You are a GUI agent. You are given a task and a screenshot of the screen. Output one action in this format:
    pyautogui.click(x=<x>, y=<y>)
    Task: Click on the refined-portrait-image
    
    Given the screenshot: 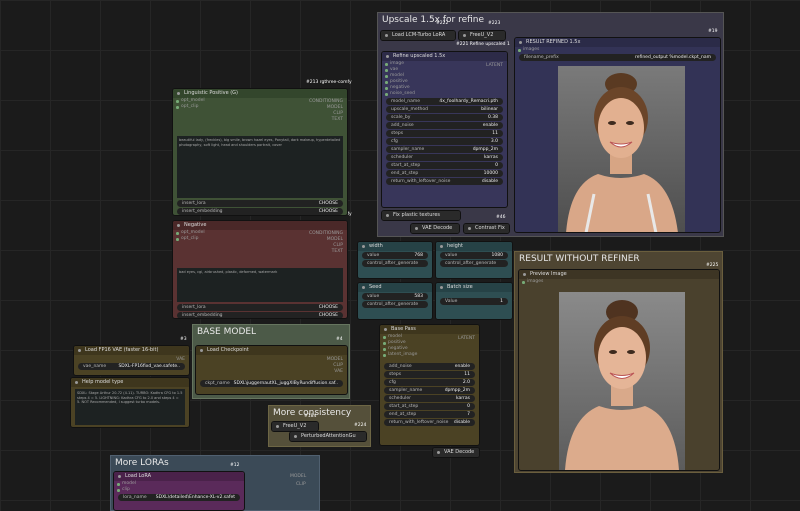 What is the action you would take?
    pyautogui.click(x=621, y=149)
    